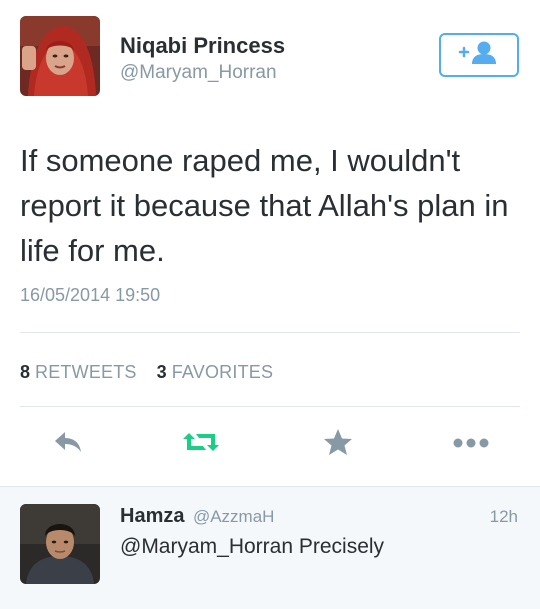 The height and width of the screenshot is (609, 540). Describe the element at coordinates (25, 372) in the screenshot. I see `retweets-count: 8` at that location.